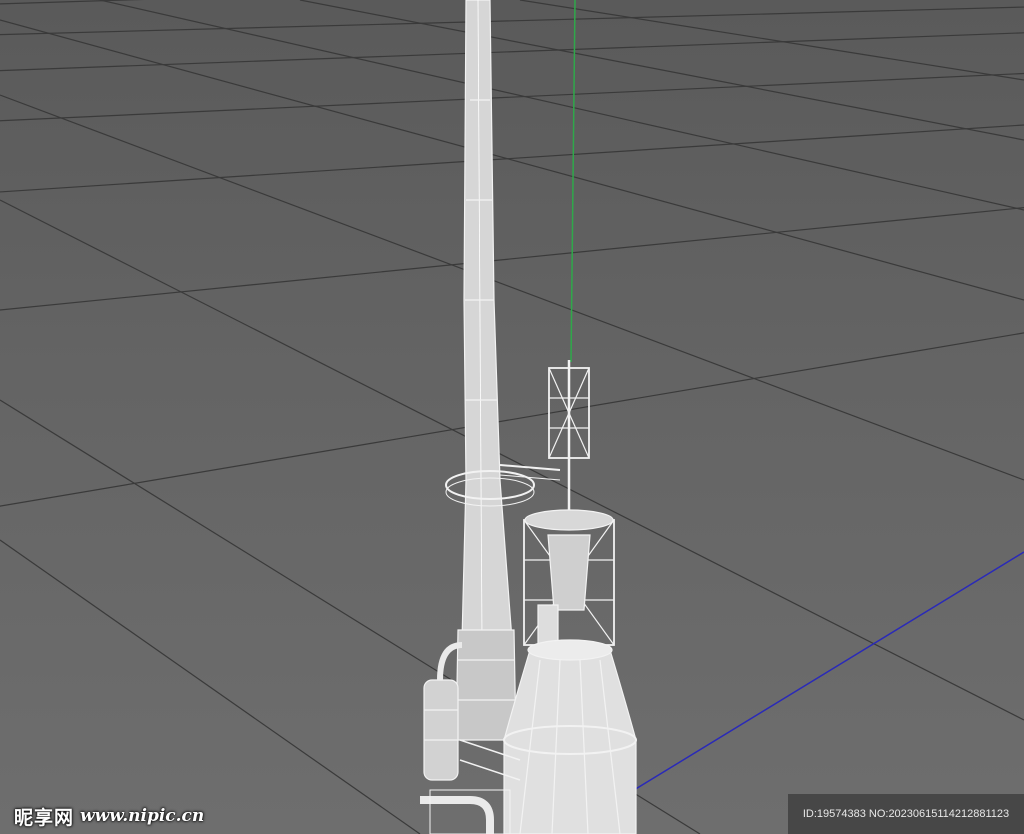  What do you see at coordinates (828, 671) in the screenshot?
I see `z-axis-line` at bounding box center [828, 671].